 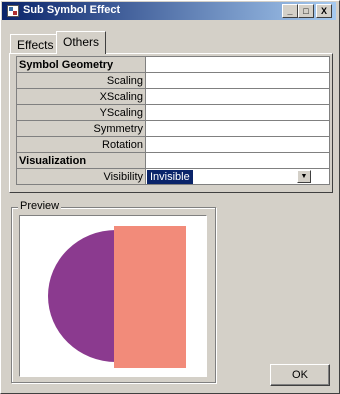 I want to click on section-row-symbol-geometry: Symbol Geometry, so click(x=173, y=64).